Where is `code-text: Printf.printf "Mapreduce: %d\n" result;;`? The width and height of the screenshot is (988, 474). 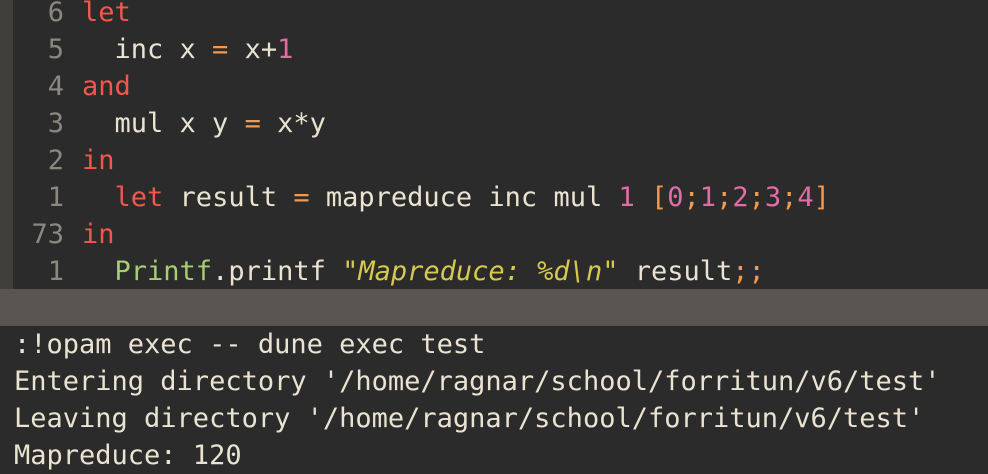
code-text: Printf.printf "Mapreduce: %d\n" result;; is located at coordinates (423, 271).